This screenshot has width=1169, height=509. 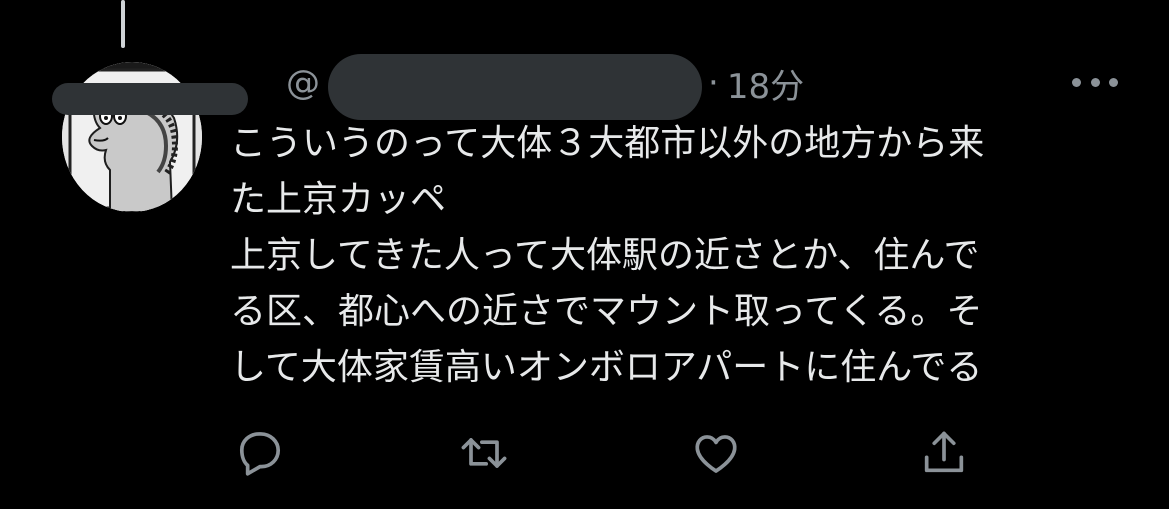 What do you see at coordinates (515, 87) in the screenshot?
I see `redacted-handle` at bounding box center [515, 87].